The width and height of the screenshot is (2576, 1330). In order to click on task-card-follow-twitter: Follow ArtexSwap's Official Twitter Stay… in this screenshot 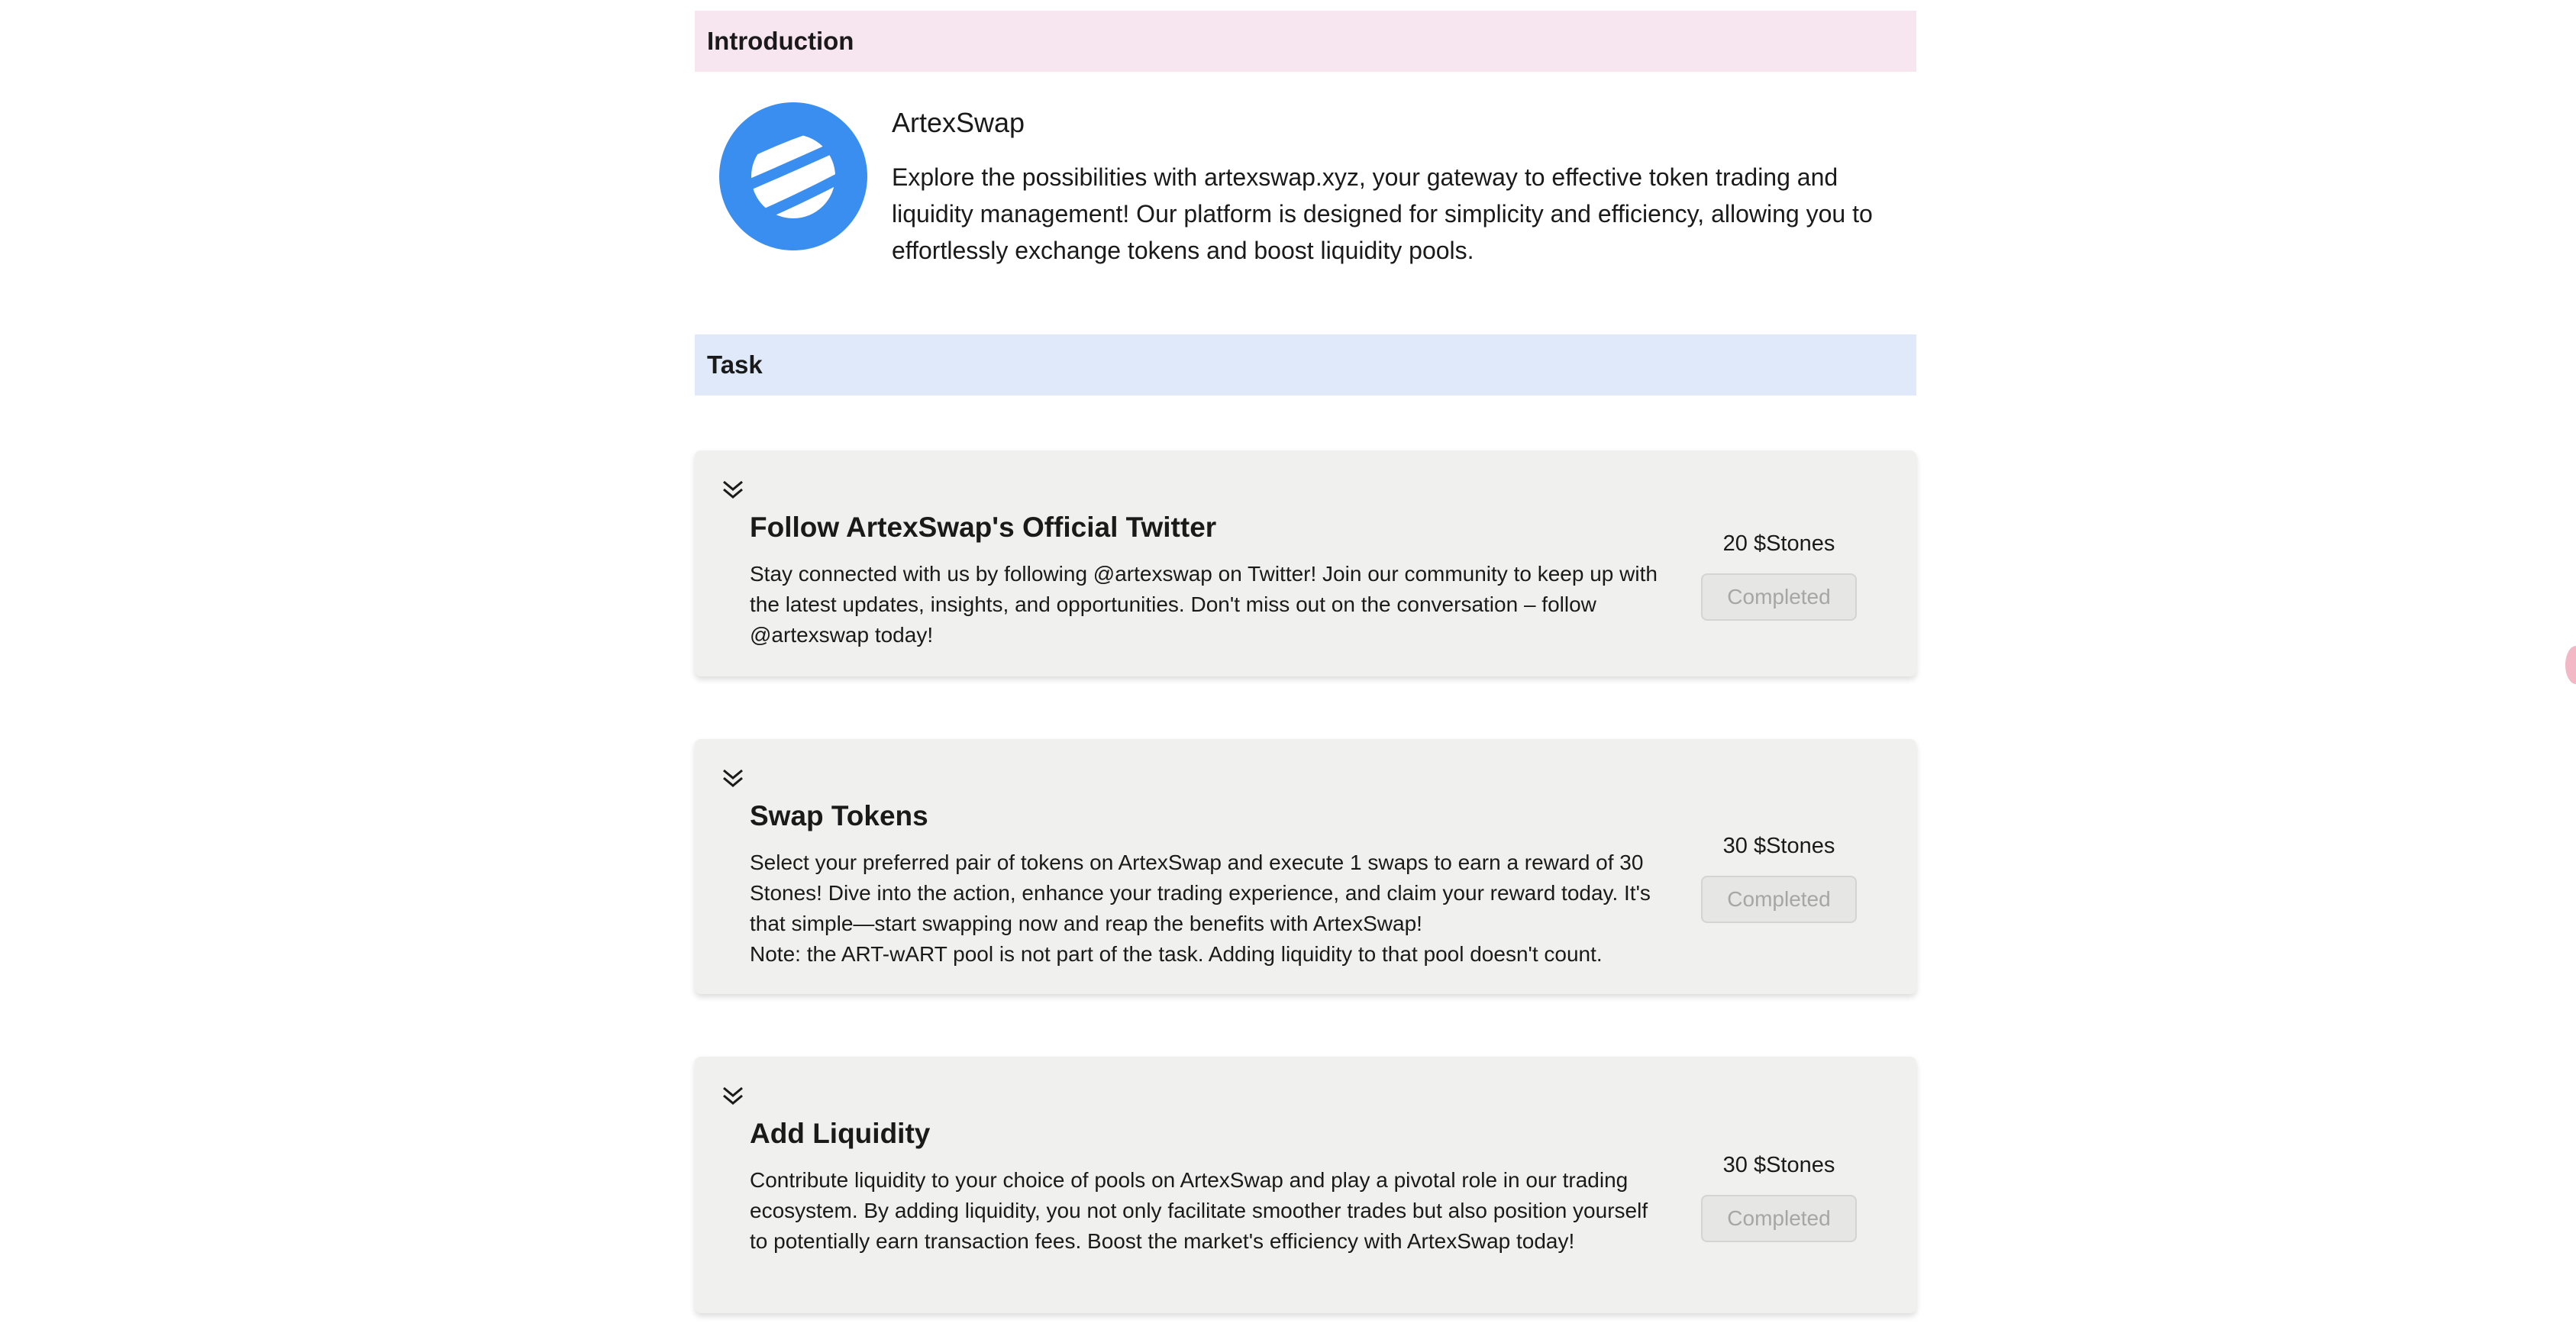, I will do `click(1305, 563)`.